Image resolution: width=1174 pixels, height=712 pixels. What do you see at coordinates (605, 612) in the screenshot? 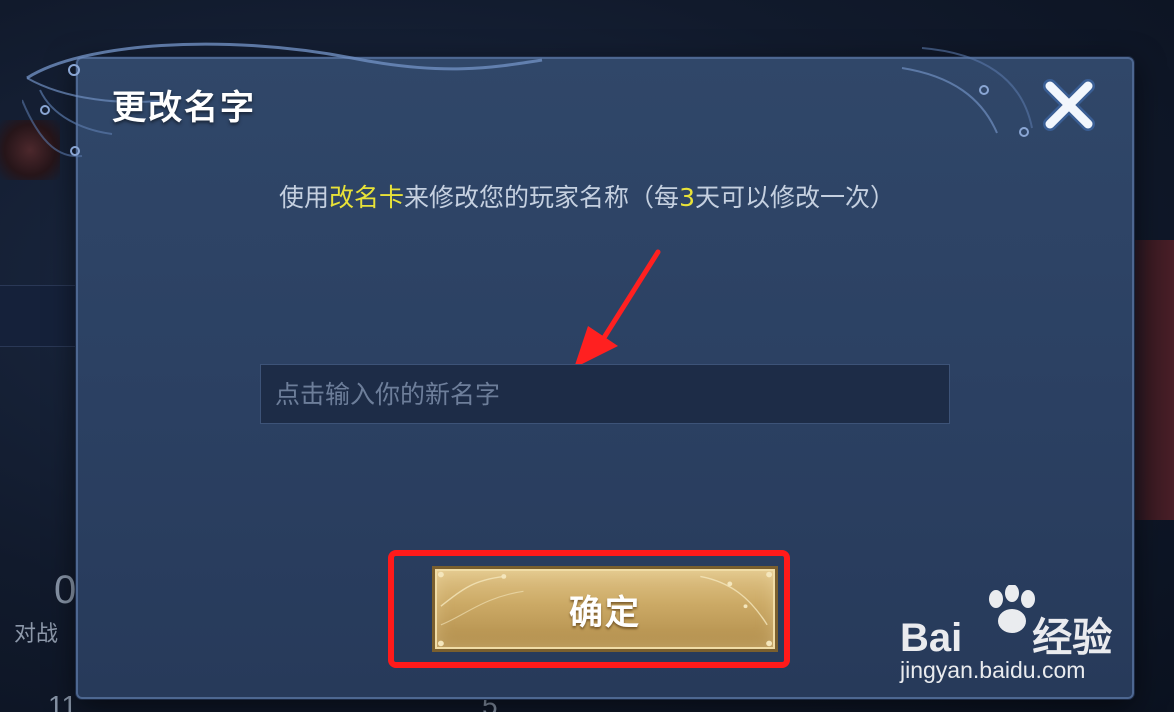
I see `confirm-label: 确定` at bounding box center [605, 612].